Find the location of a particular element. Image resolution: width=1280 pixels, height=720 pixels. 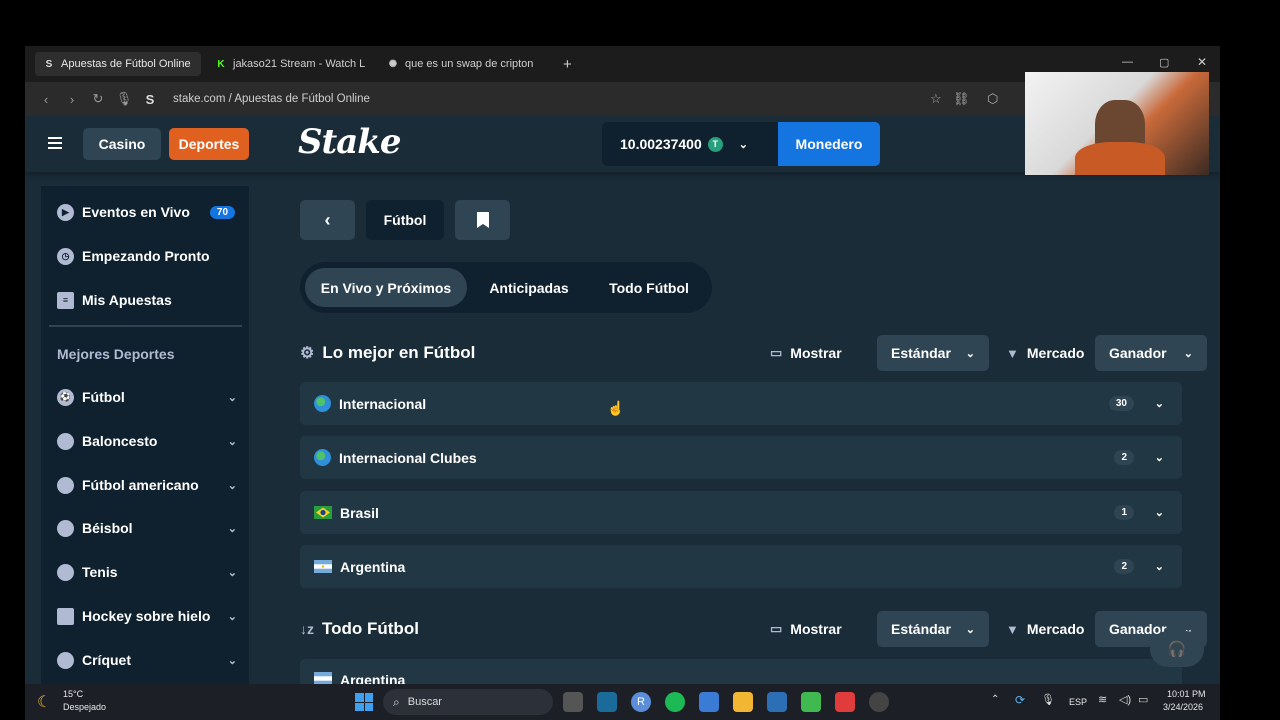

sidebar-item-futbol: ⚽ Fútbol ⌄ is located at coordinates (147, 397).